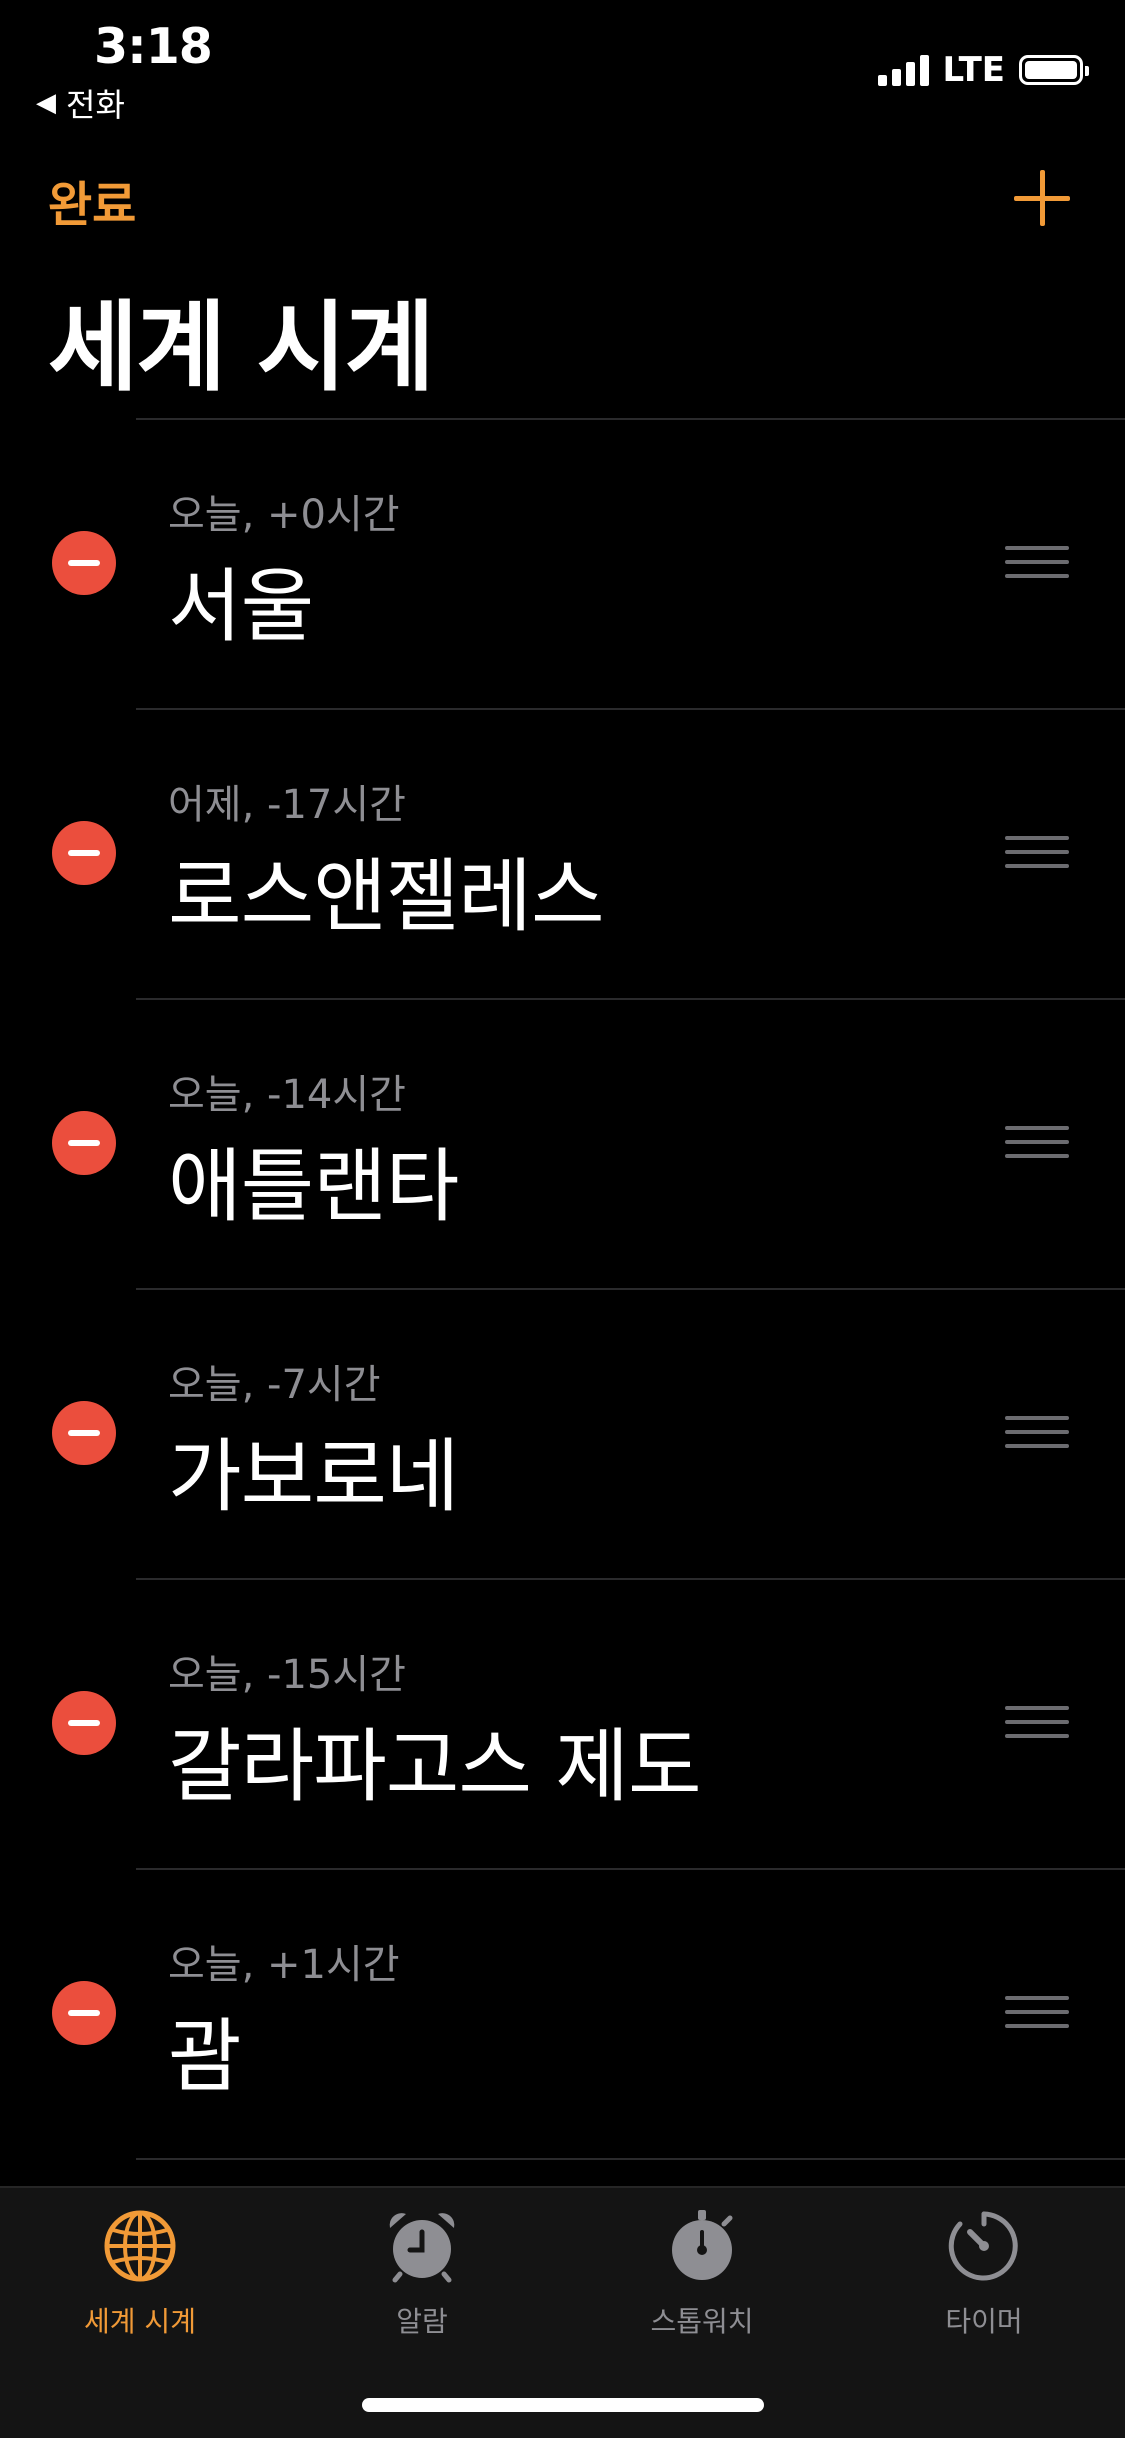 This screenshot has width=1125, height=2438. I want to click on time-offset: 오늘, -7시간, so click(274, 1385).